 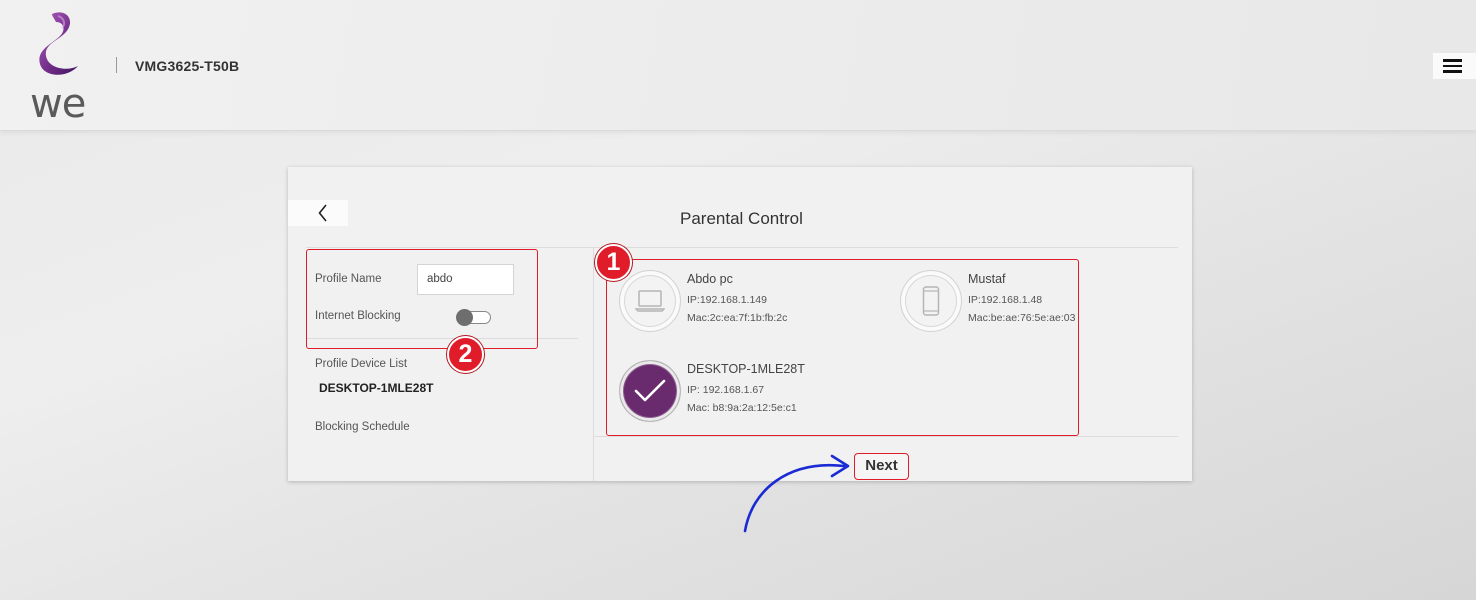 I want to click on header-separator, so click(x=116, y=65).